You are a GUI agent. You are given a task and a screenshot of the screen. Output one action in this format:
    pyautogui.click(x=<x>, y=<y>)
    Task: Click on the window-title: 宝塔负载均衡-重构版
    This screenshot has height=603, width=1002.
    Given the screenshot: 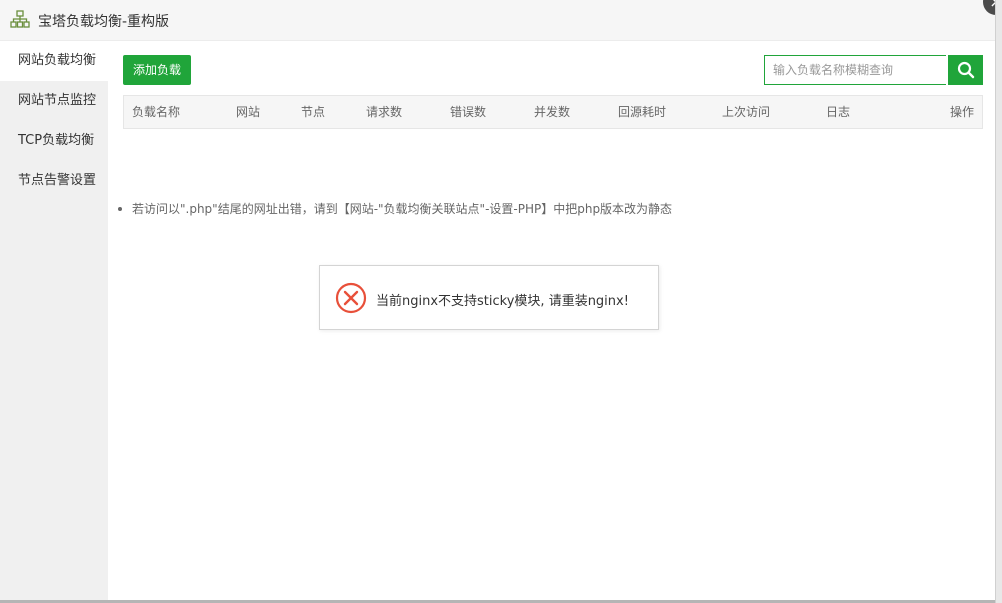 What is the action you would take?
    pyautogui.click(x=104, y=22)
    